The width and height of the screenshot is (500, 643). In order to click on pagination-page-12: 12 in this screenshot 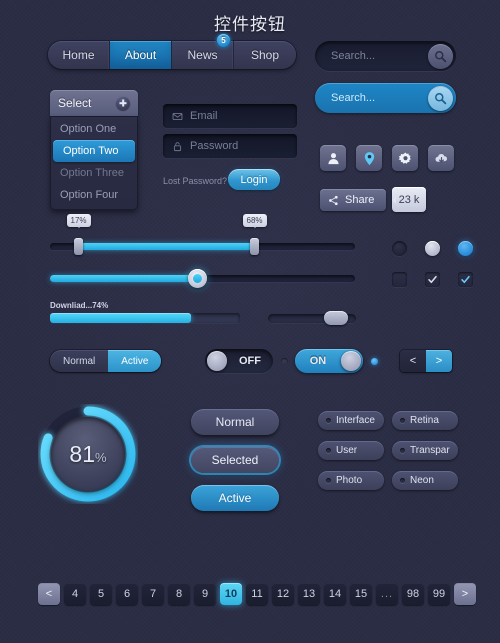, I will do `click(283, 594)`.